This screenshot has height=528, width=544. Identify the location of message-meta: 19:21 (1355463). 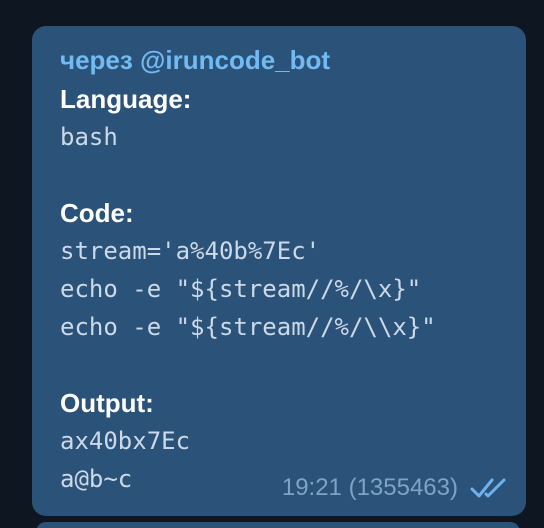
(395, 488).